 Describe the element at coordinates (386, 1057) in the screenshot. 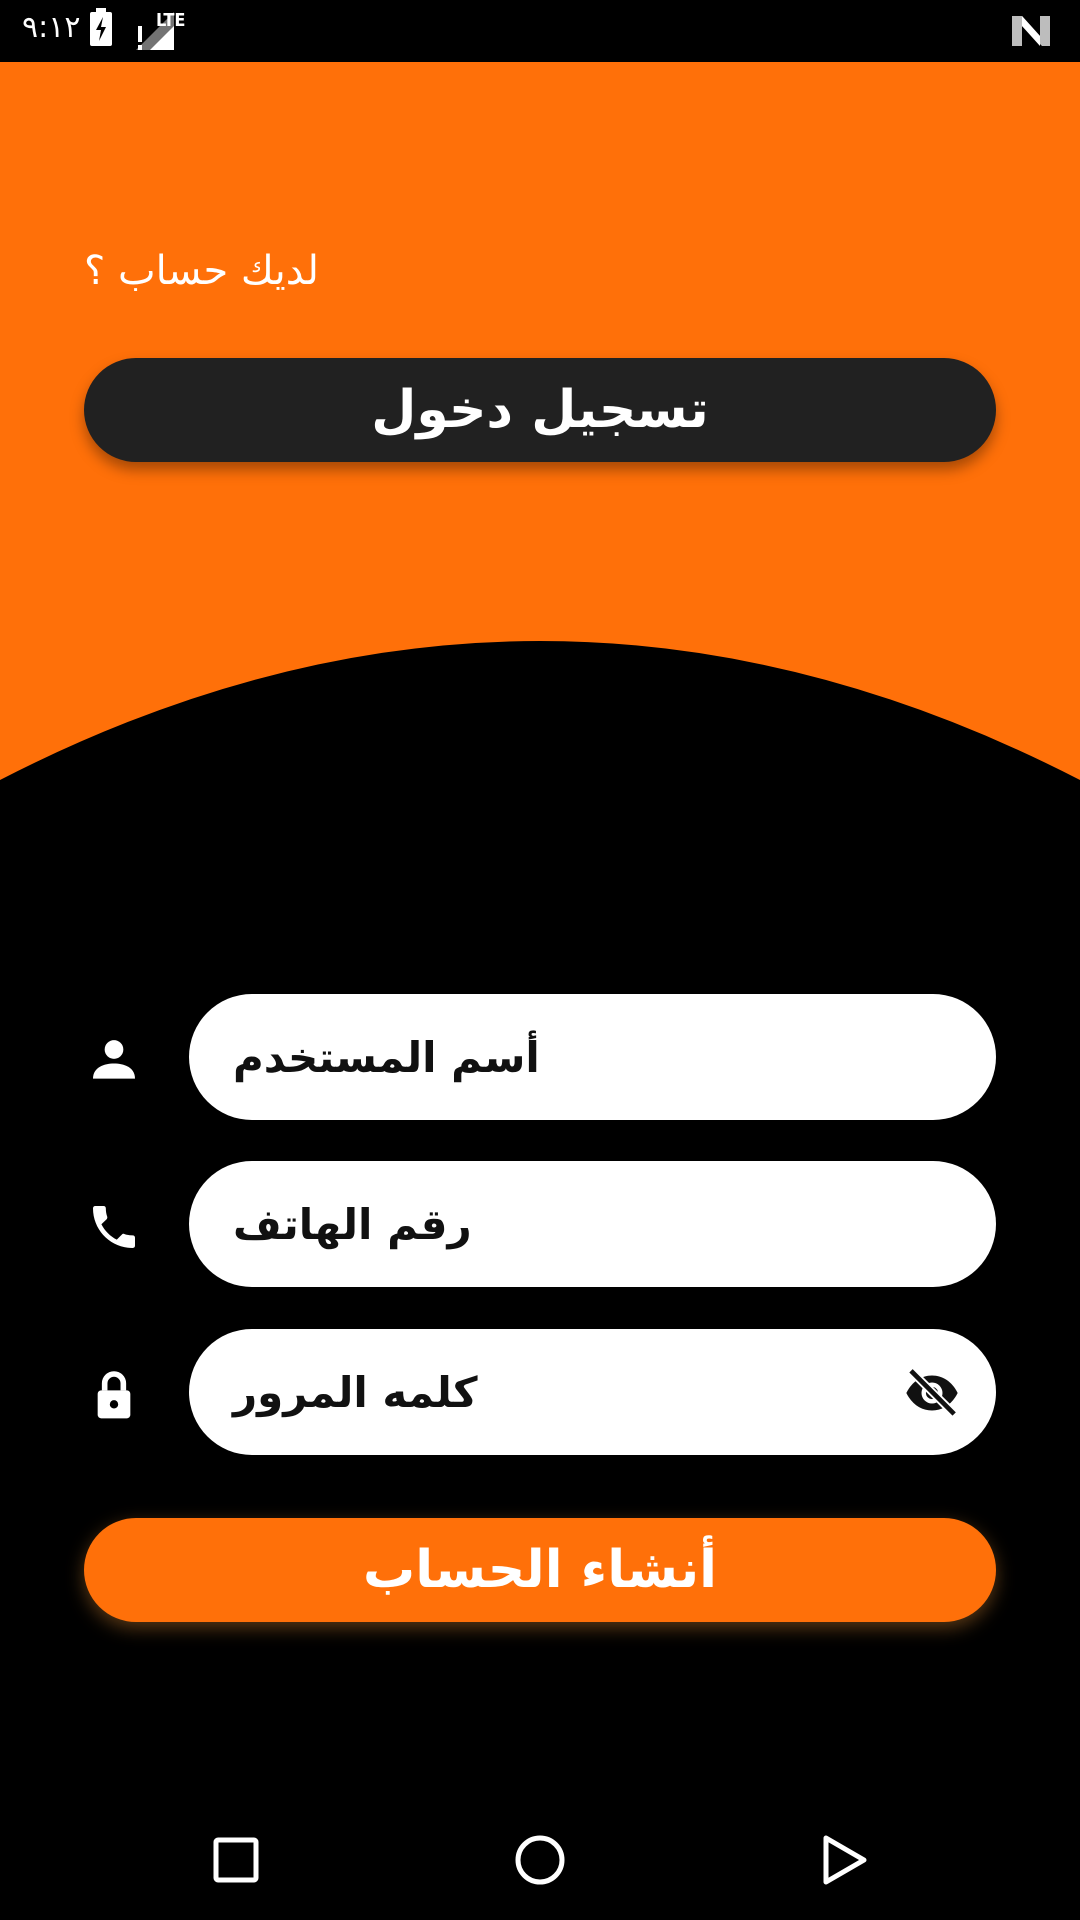

I see `username-placeholder: أسم المستخدم` at that location.